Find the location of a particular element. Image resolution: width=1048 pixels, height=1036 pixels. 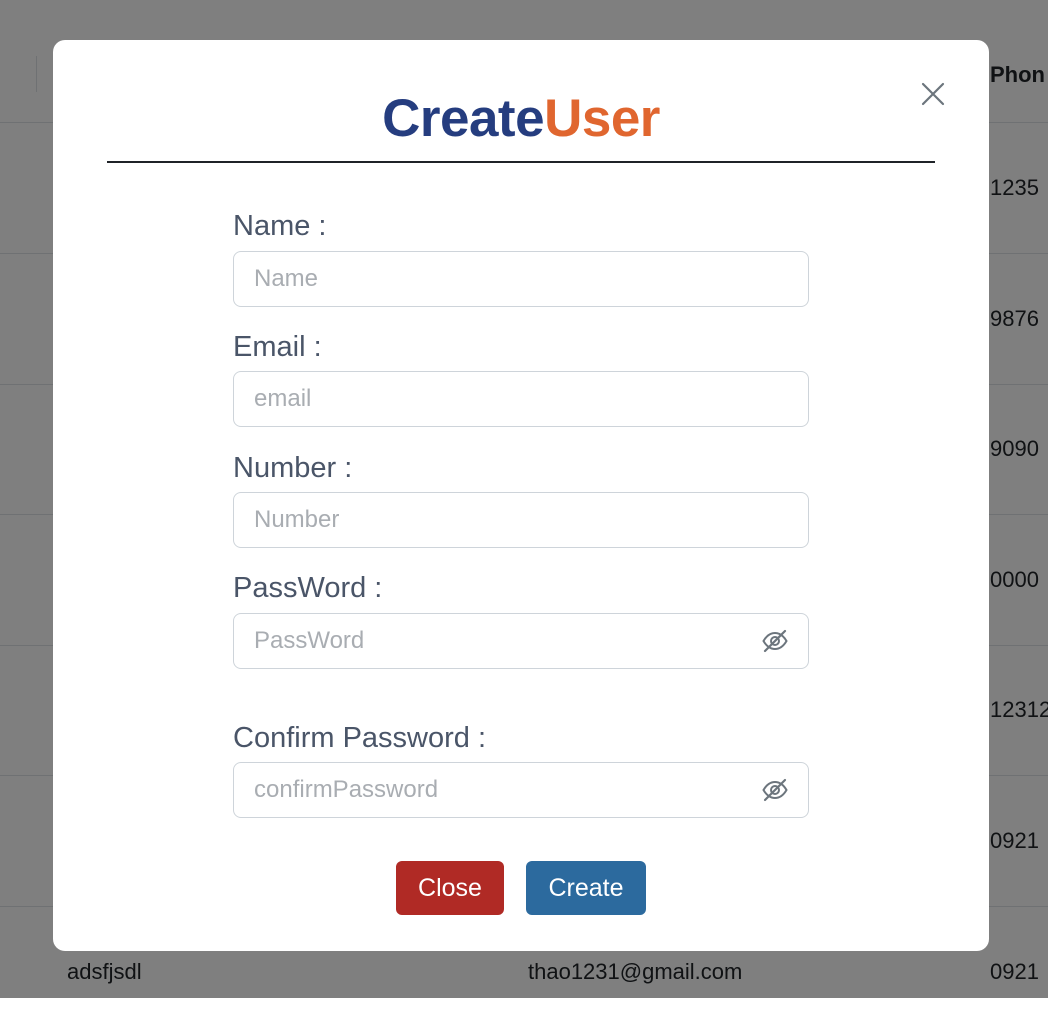

password-label: PassWord : is located at coordinates (308, 588).